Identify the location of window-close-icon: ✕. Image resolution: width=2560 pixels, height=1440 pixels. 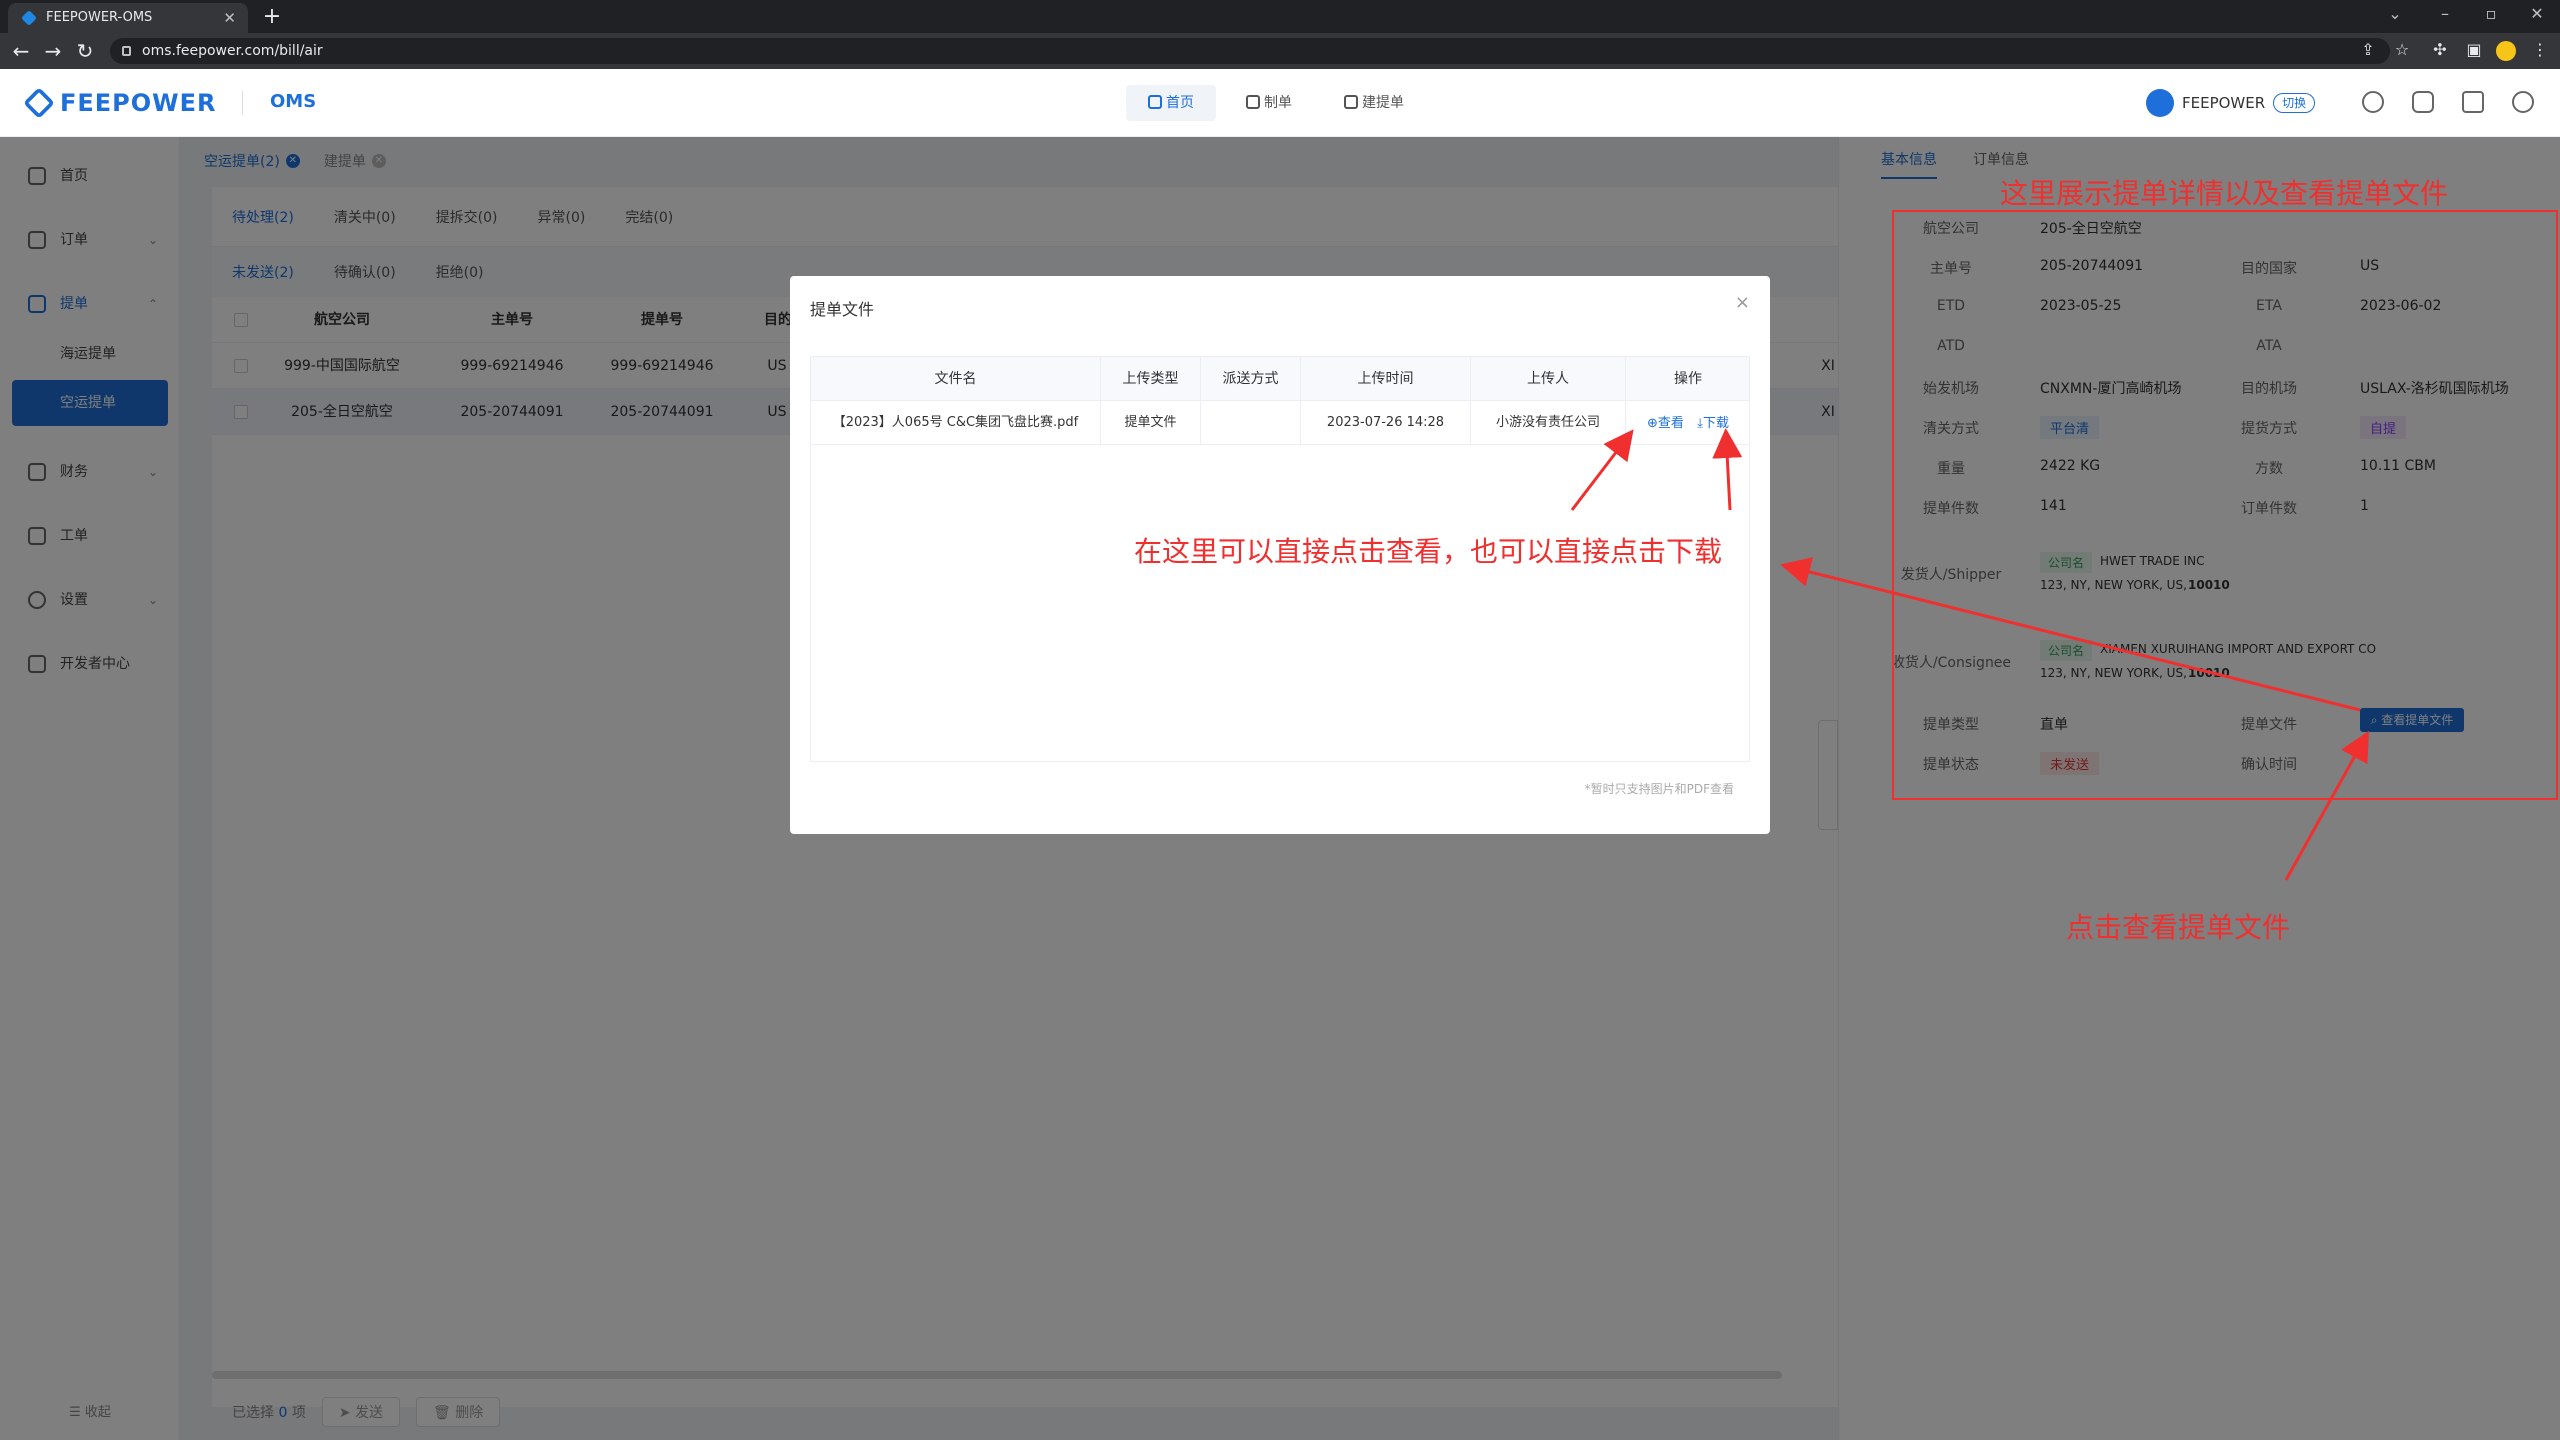
(2537, 13).